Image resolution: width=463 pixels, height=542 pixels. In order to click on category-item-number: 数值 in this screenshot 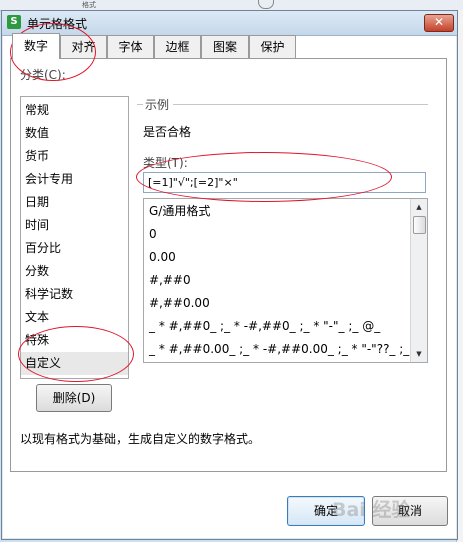, I will do `click(74, 133)`.